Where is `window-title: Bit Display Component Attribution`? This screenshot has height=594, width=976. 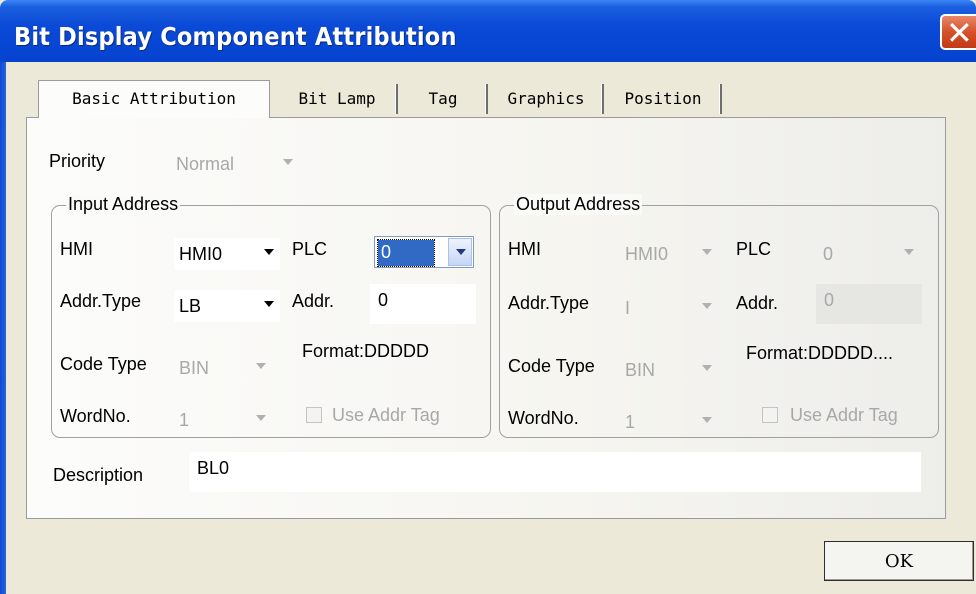
window-title: Bit Display Component Attribution is located at coordinates (235, 36).